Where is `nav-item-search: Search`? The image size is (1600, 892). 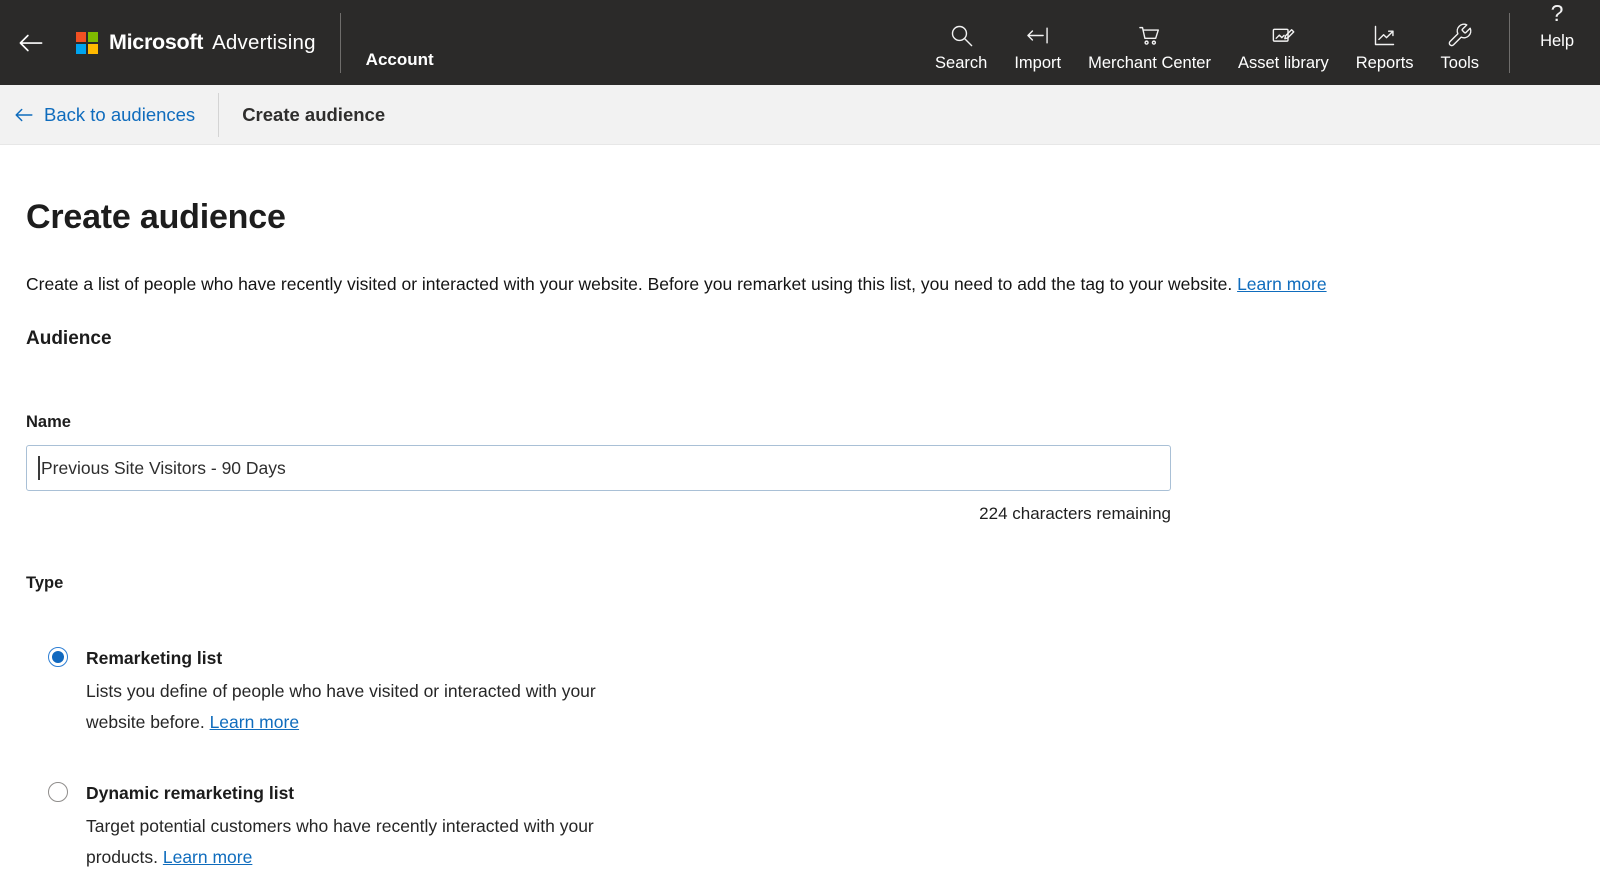
nav-item-search: Search is located at coordinates (961, 47).